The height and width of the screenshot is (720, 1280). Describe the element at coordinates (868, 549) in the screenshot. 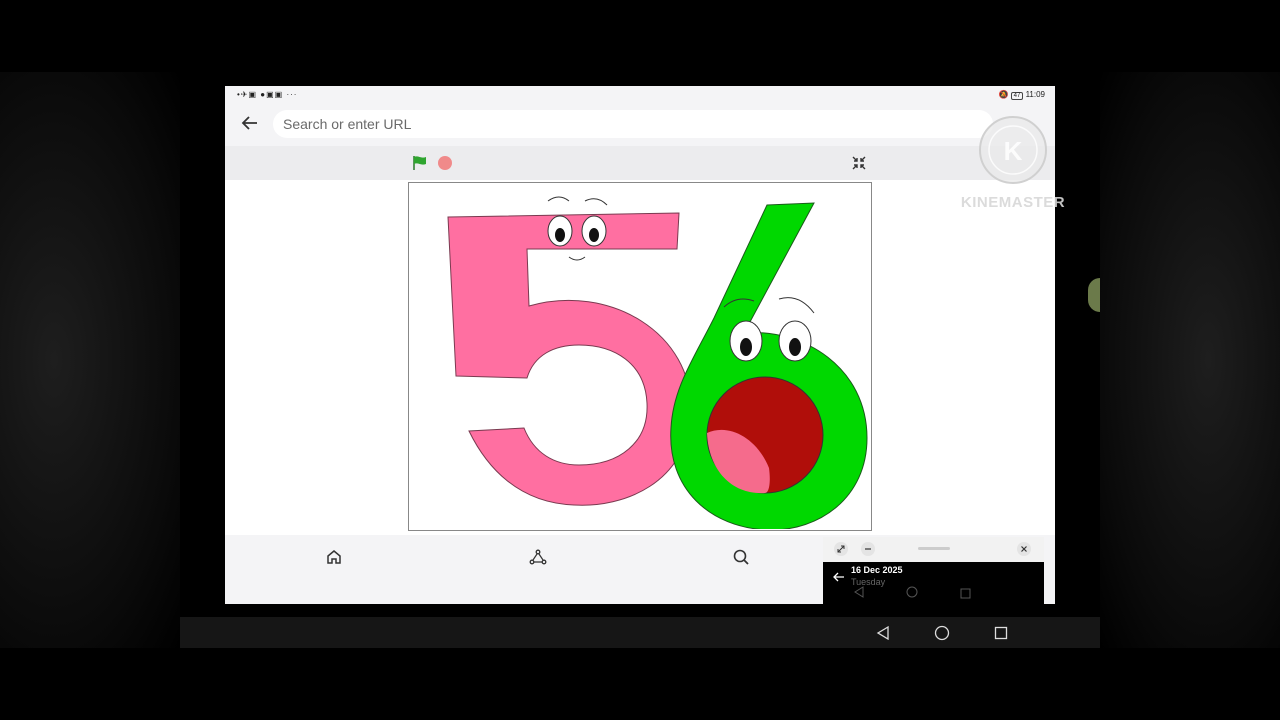

I see `minimize-icon` at that location.